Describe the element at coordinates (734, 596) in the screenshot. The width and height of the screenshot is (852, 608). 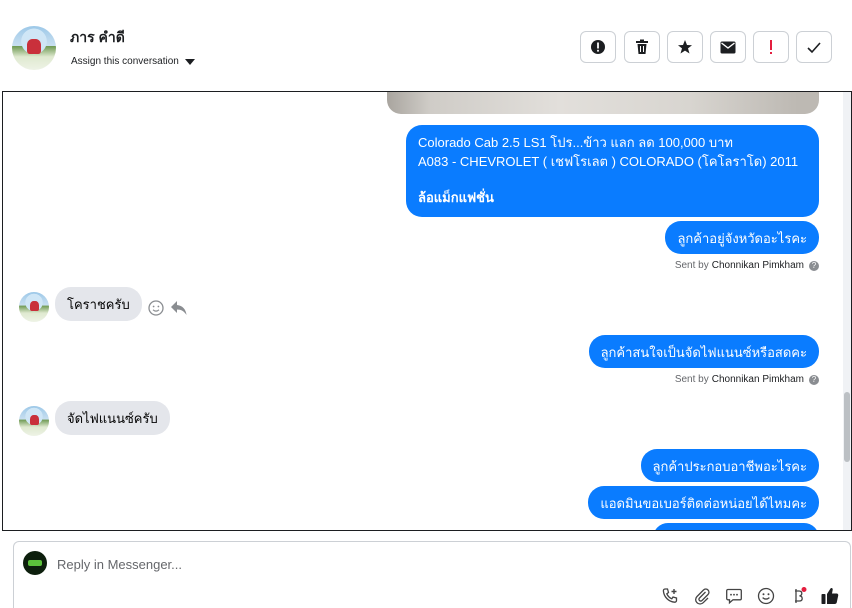
I see `saved-replies-icon` at that location.